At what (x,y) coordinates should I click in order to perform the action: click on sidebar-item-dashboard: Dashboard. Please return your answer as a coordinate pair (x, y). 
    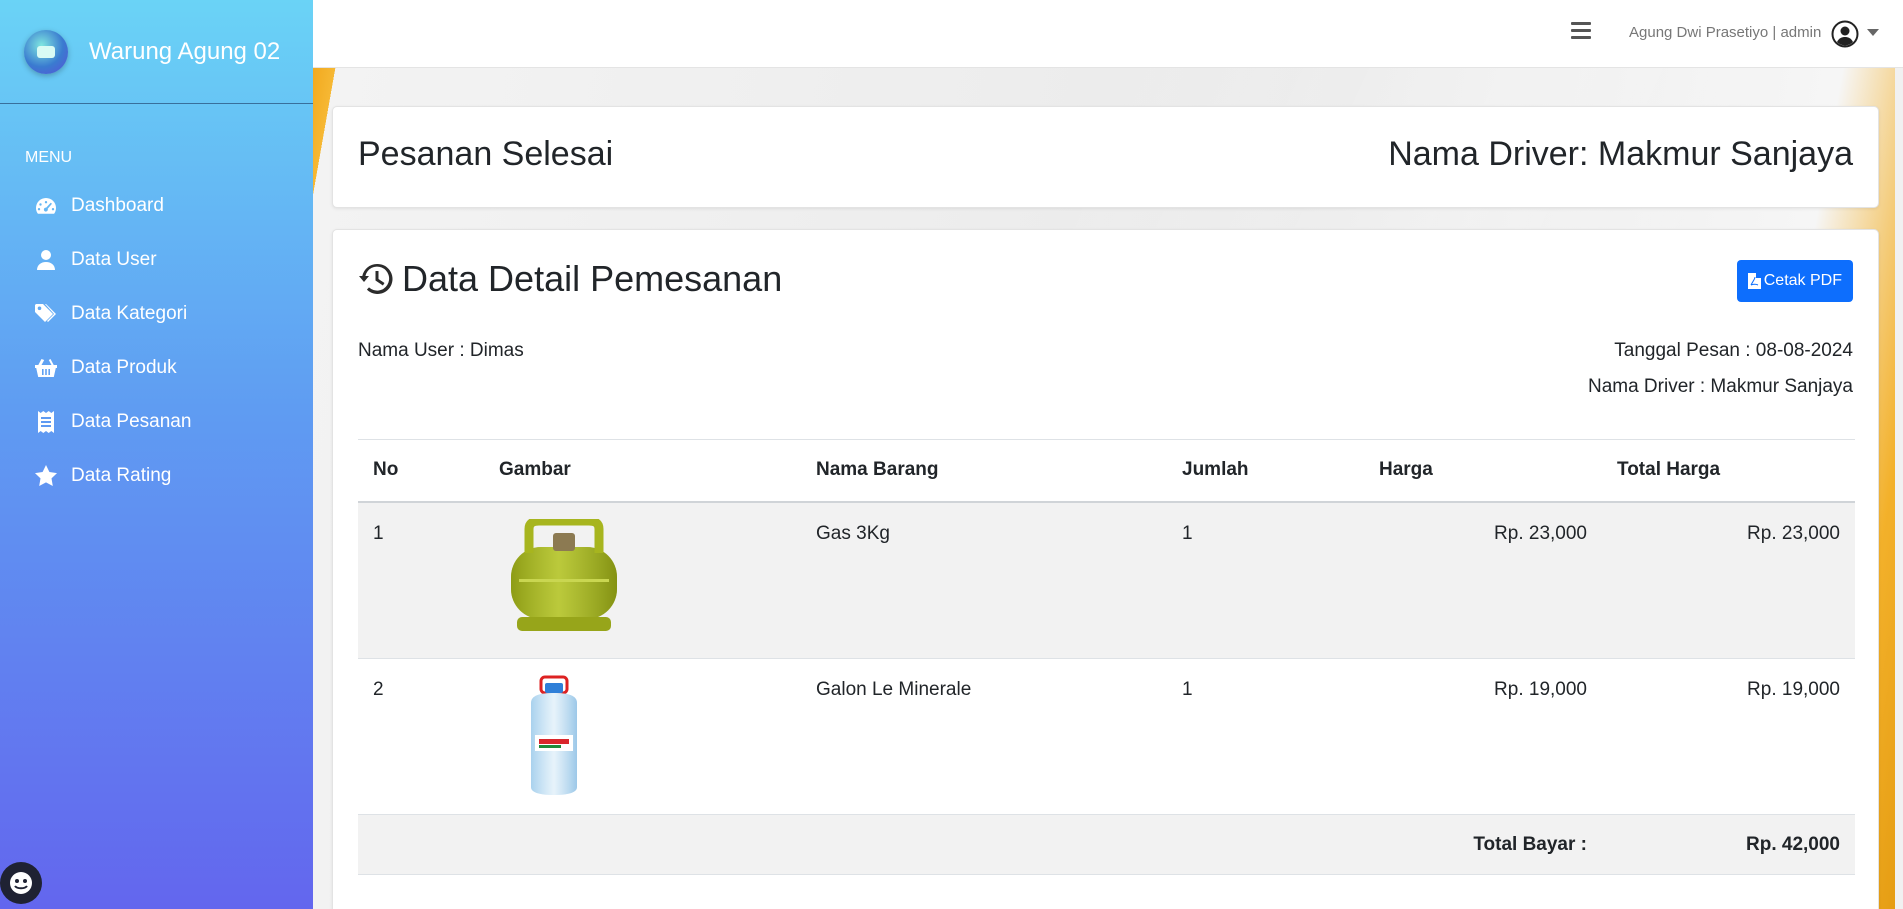
    Looking at the image, I should click on (156, 206).